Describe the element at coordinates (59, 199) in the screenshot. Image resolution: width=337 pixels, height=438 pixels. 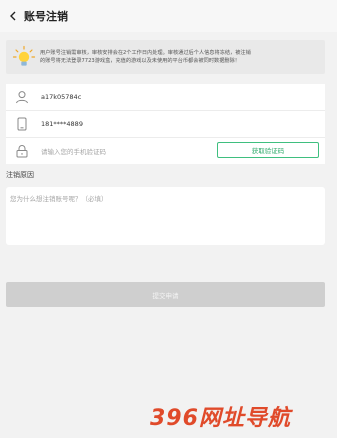
I see `reason-placeholder: 您为什么想注销账号呢？（必填）` at that location.